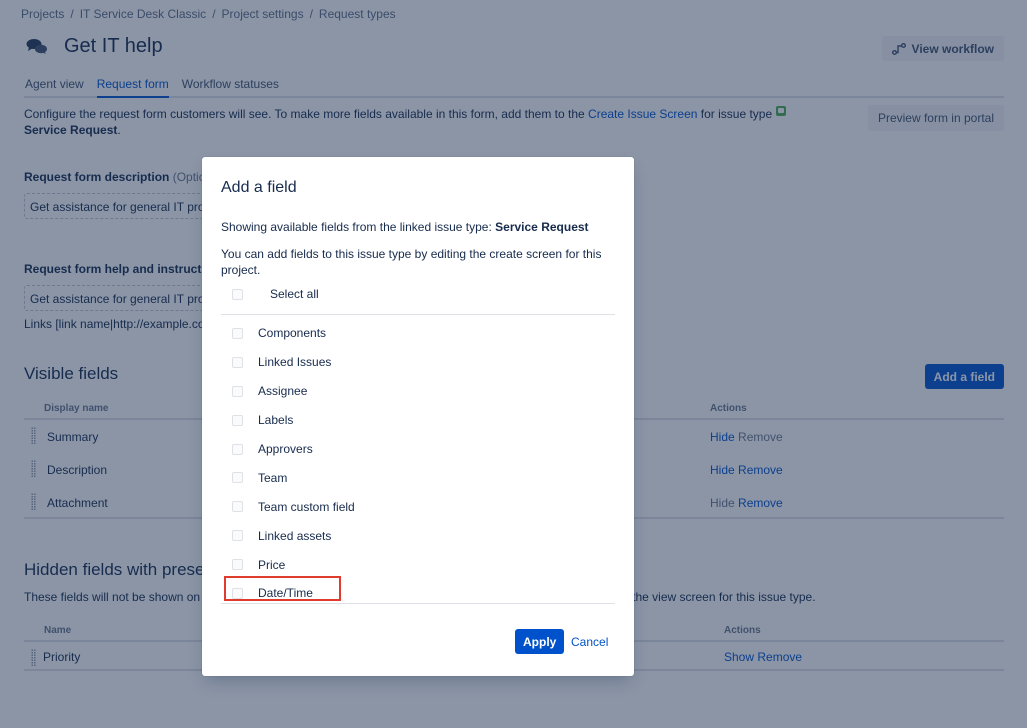  I want to click on dialog-issue-type: Service Request, so click(542, 227).